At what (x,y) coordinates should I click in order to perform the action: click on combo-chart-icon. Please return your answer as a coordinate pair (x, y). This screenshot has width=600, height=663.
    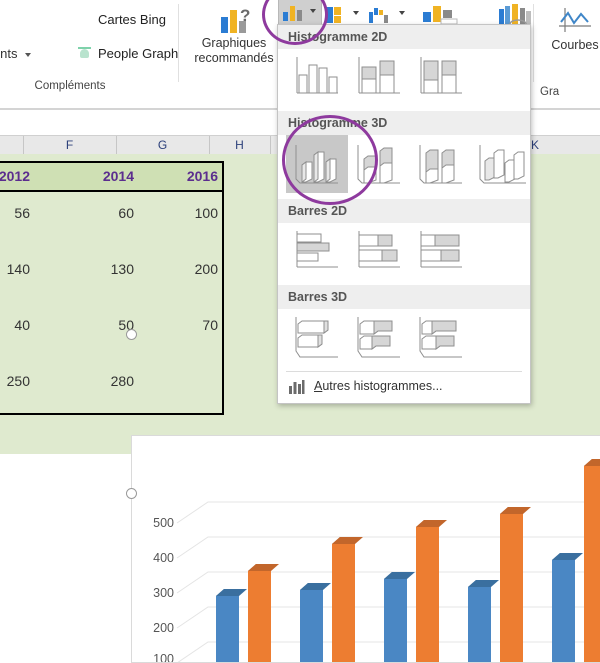
    Looking at the image, I should click on (440, 15).